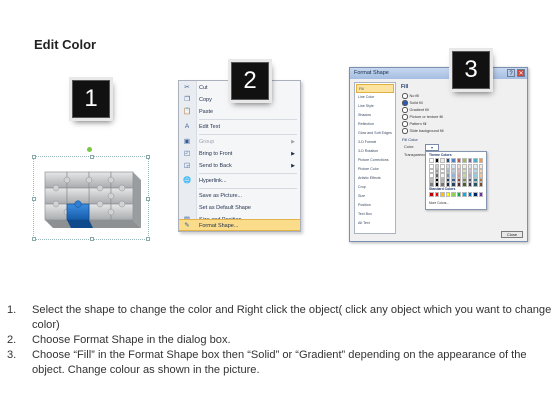 The width and height of the screenshot is (560, 420). What do you see at coordinates (442, 189) in the screenshot?
I see `standard-colors-title: Standard Colors` at bounding box center [442, 189].